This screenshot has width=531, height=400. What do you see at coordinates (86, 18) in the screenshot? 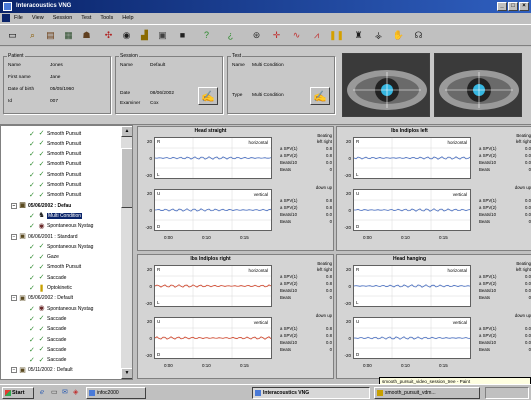
I see `menu-test: Test` at bounding box center [86, 18].